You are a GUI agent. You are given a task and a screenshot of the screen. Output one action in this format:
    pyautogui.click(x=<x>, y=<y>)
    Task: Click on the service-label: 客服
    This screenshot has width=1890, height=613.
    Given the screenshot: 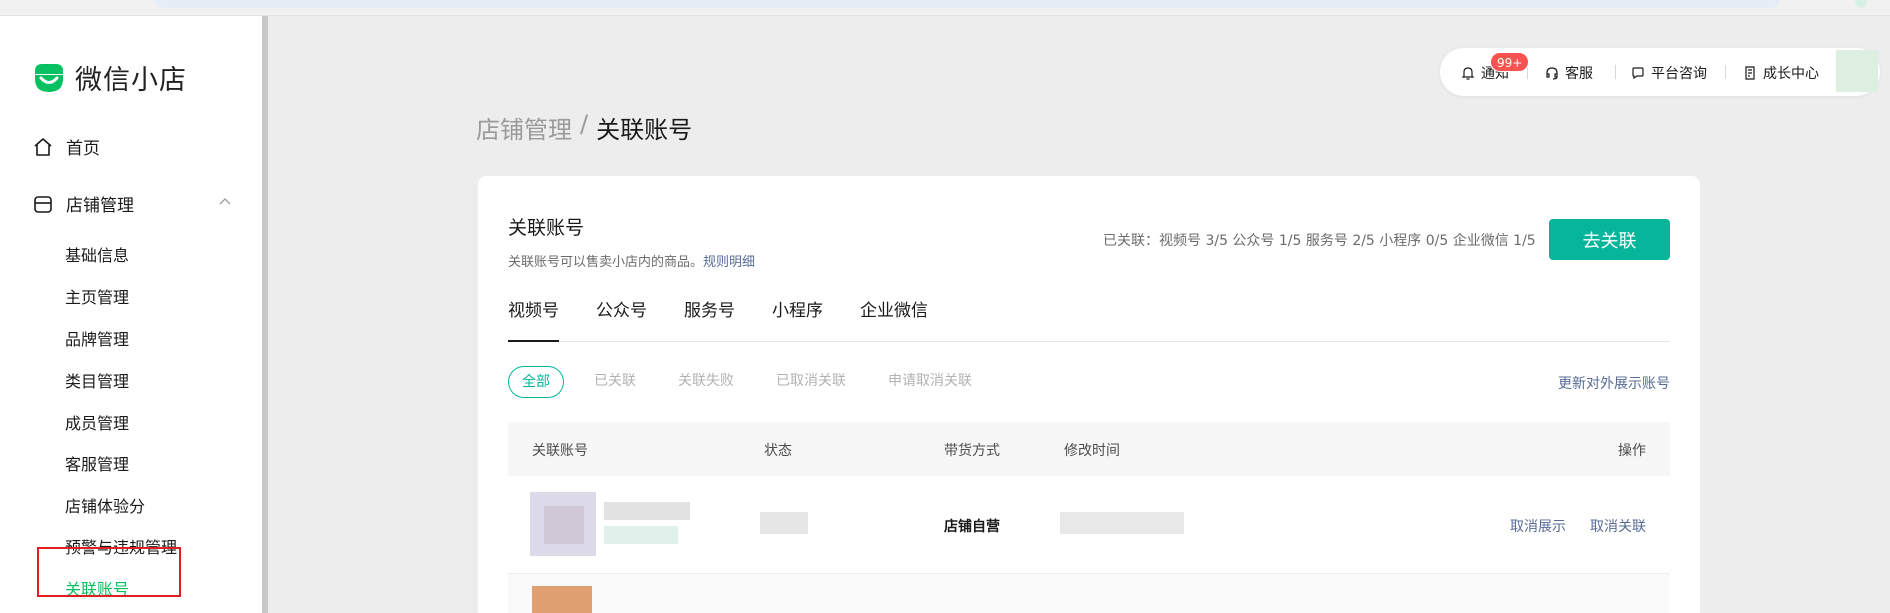 What is the action you would take?
    pyautogui.click(x=1579, y=74)
    